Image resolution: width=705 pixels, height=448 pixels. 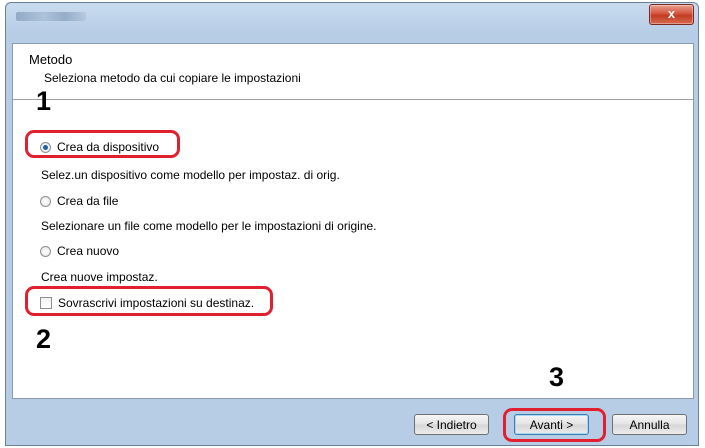 What do you see at coordinates (557, 377) in the screenshot?
I see `step-number-3: 3` at bounding box center [557, 377].